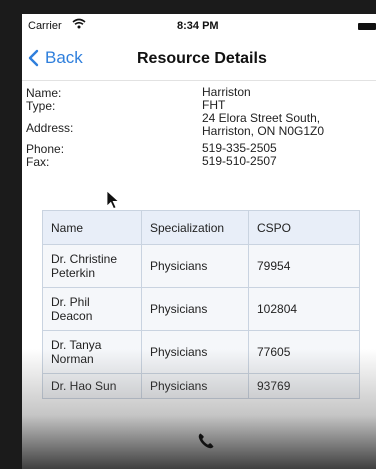 Image resolution: width=376 pixels, height=469 pixels. I want to click on provider-name-line: Peterkin, so click(73, 273).